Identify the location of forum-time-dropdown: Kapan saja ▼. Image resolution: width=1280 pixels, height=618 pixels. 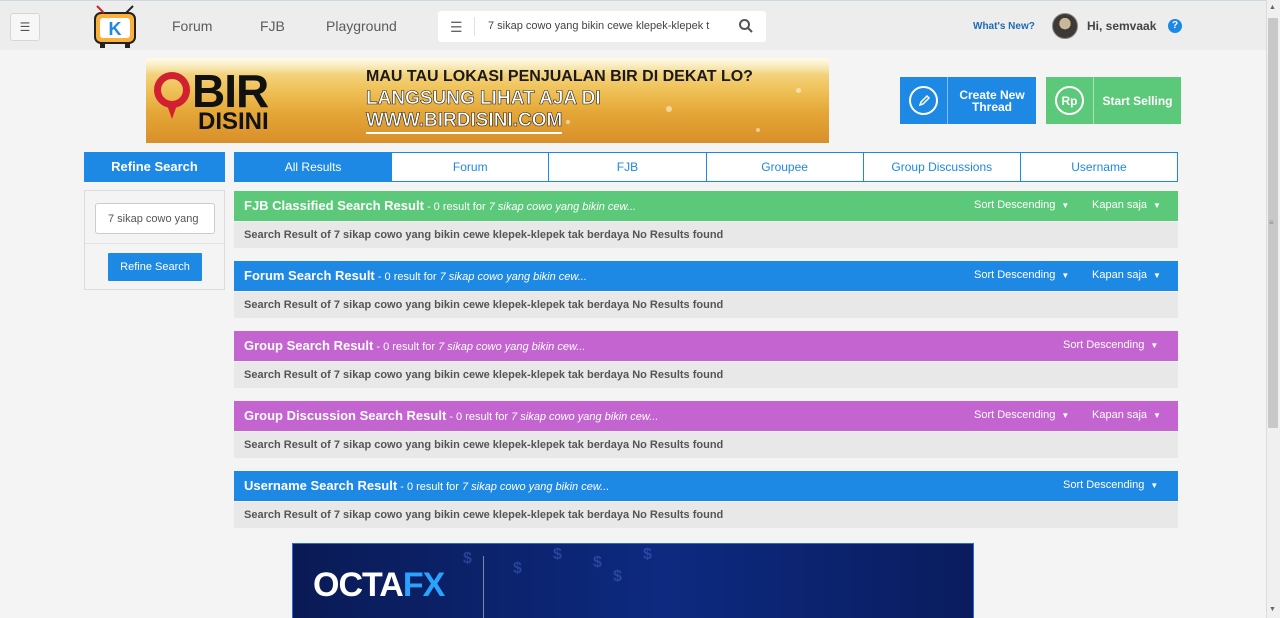
(1126, 275).